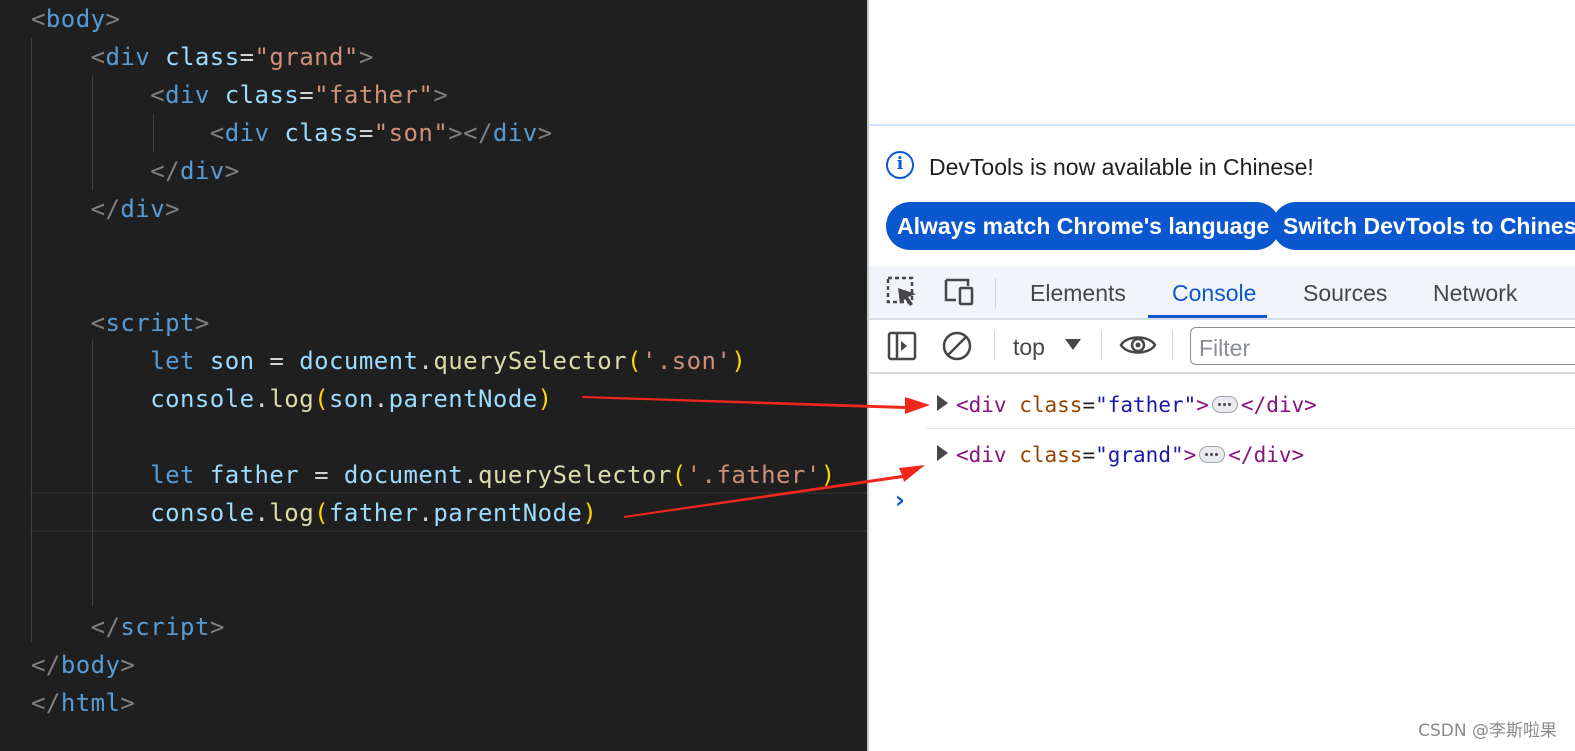 This screenshot has width=1575, height=751. Describe the element at coordinates (1138, 345) in the screenshot. I see `live-expression-eye-icon` at that location.